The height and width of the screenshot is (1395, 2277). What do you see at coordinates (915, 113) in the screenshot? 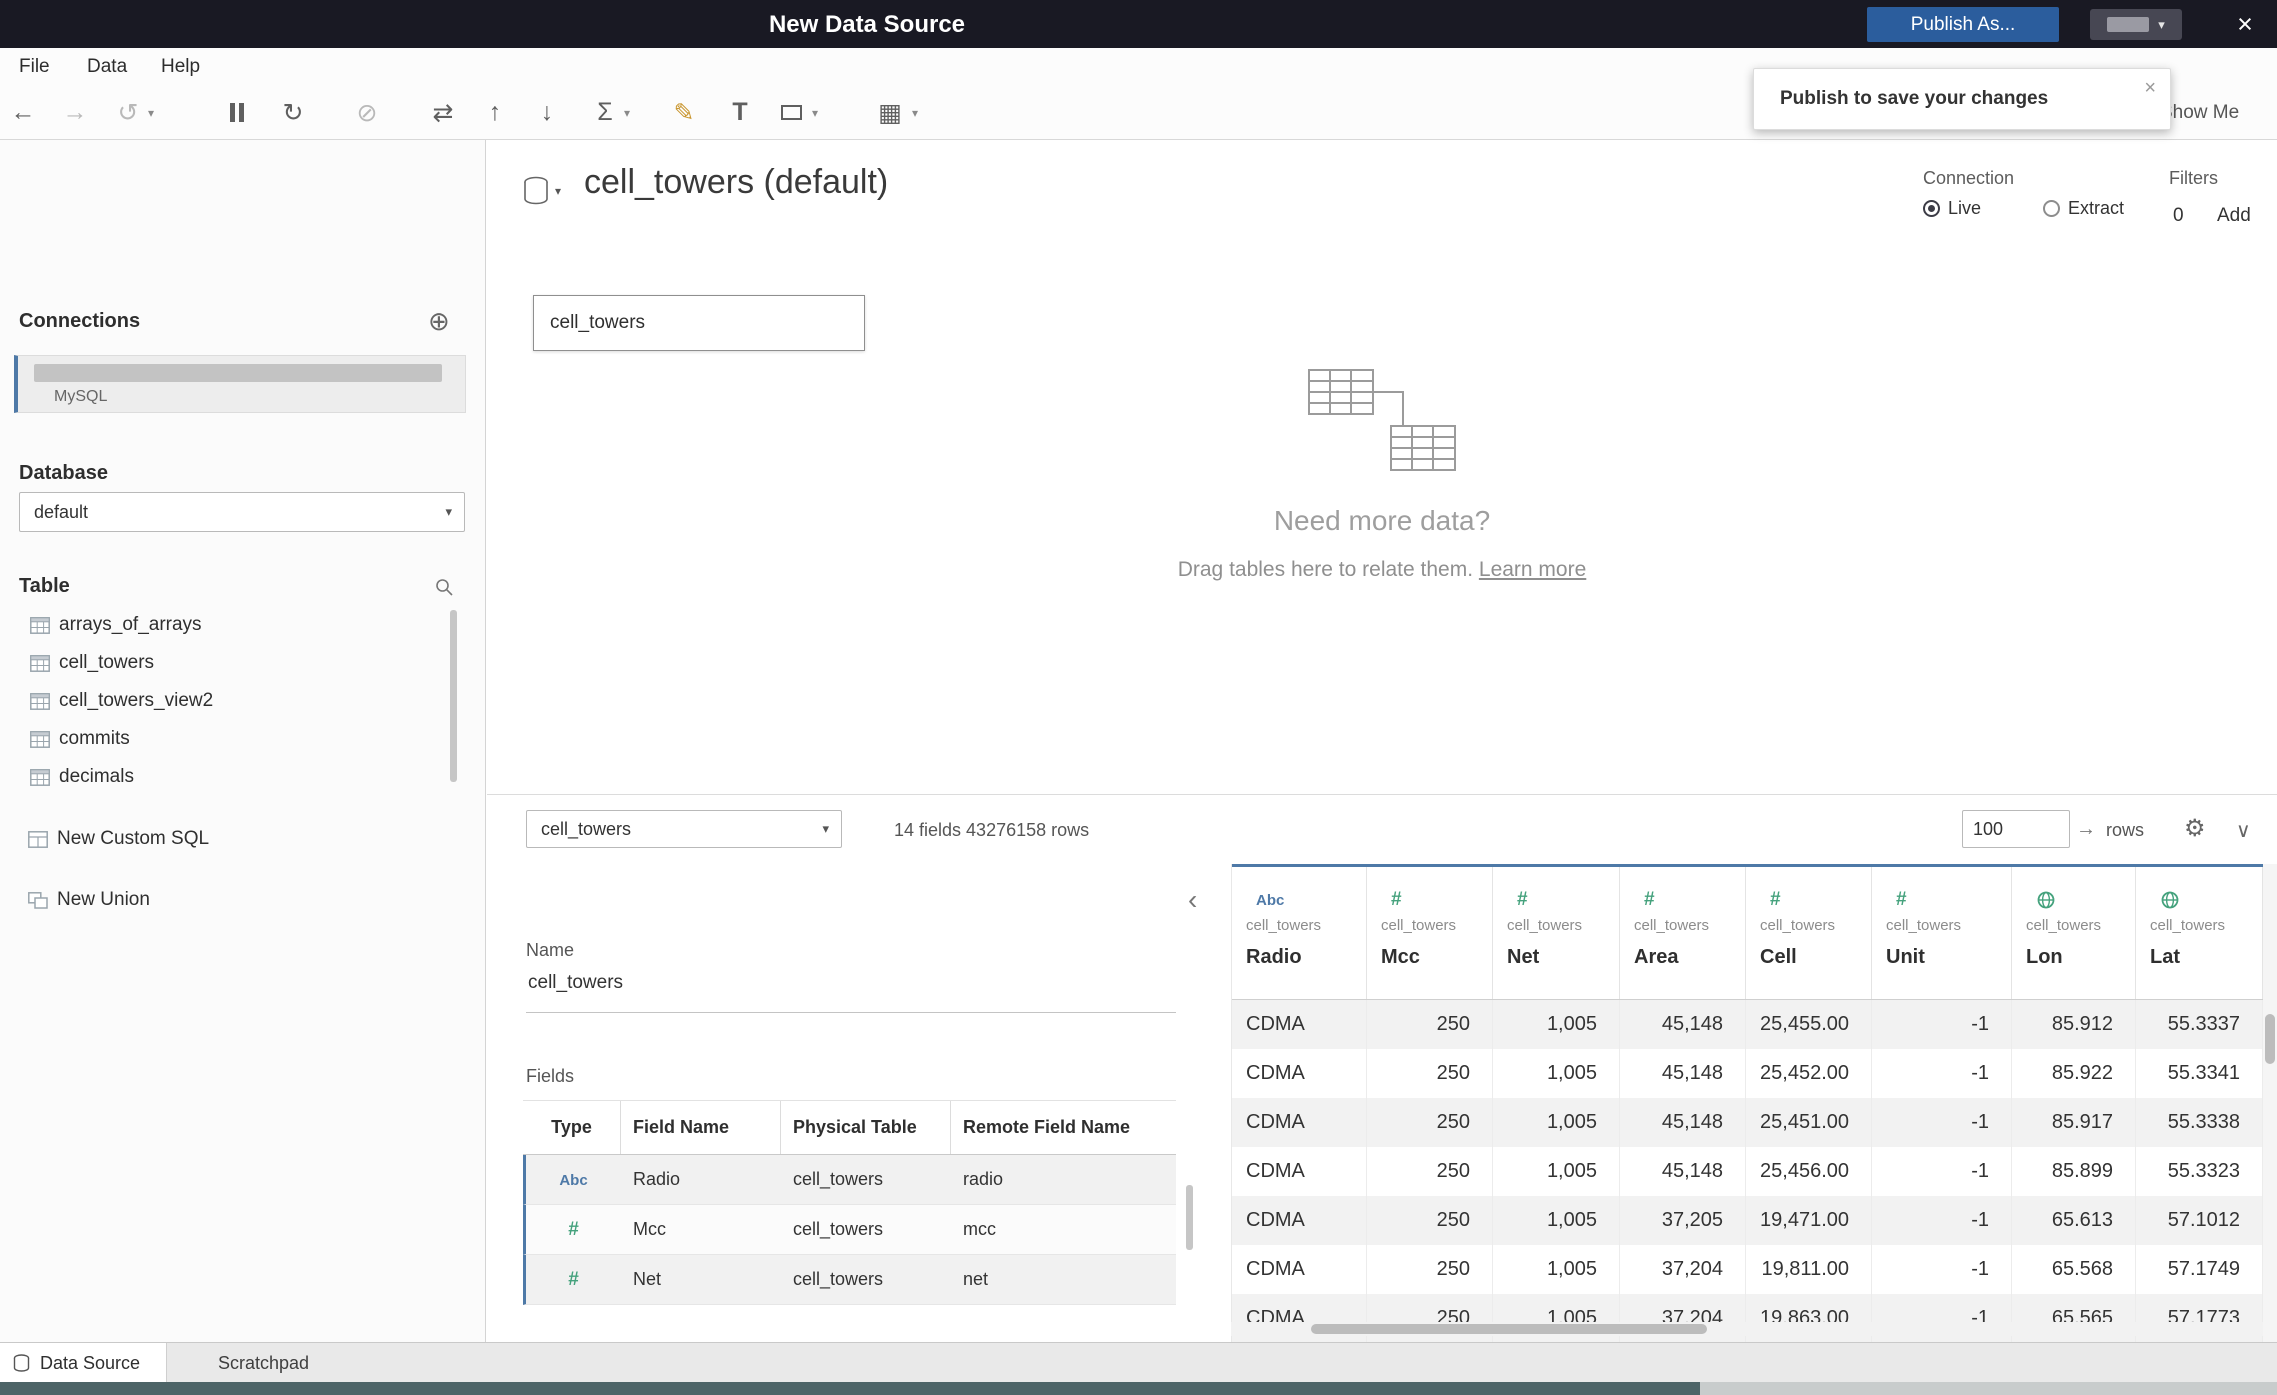
I see `labels-caret-icon: ▾` at bounding box center [915, 113].